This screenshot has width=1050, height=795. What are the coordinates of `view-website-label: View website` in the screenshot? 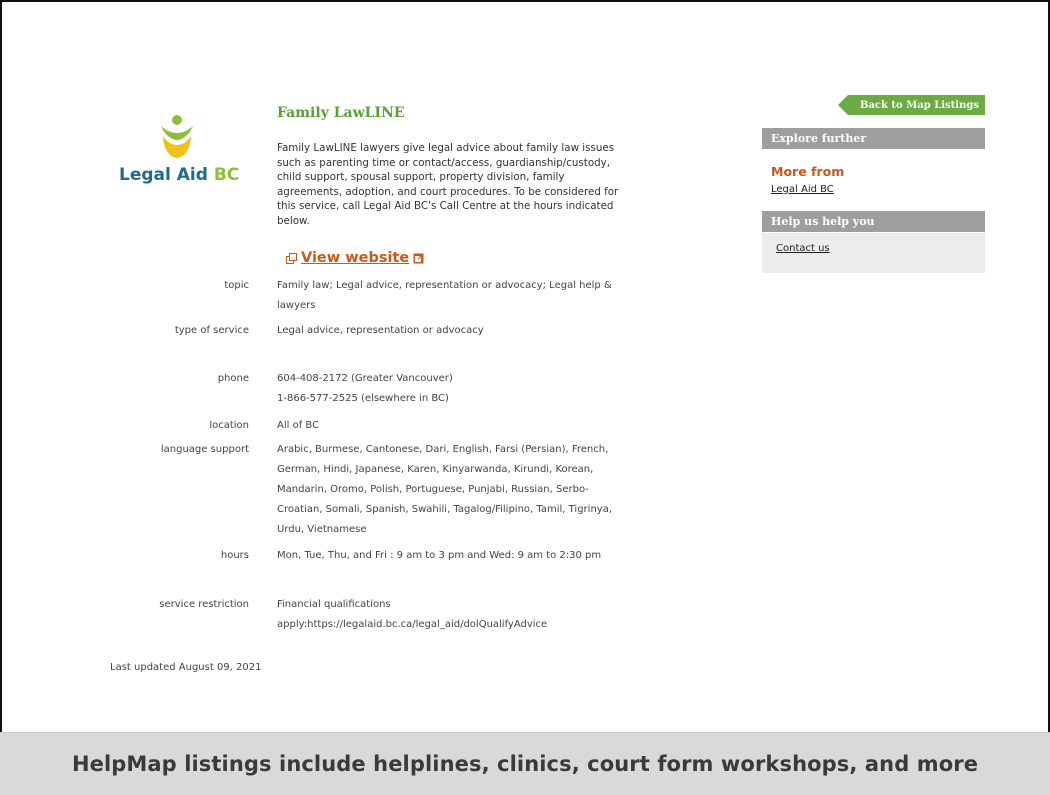 It's located at (355, 258).